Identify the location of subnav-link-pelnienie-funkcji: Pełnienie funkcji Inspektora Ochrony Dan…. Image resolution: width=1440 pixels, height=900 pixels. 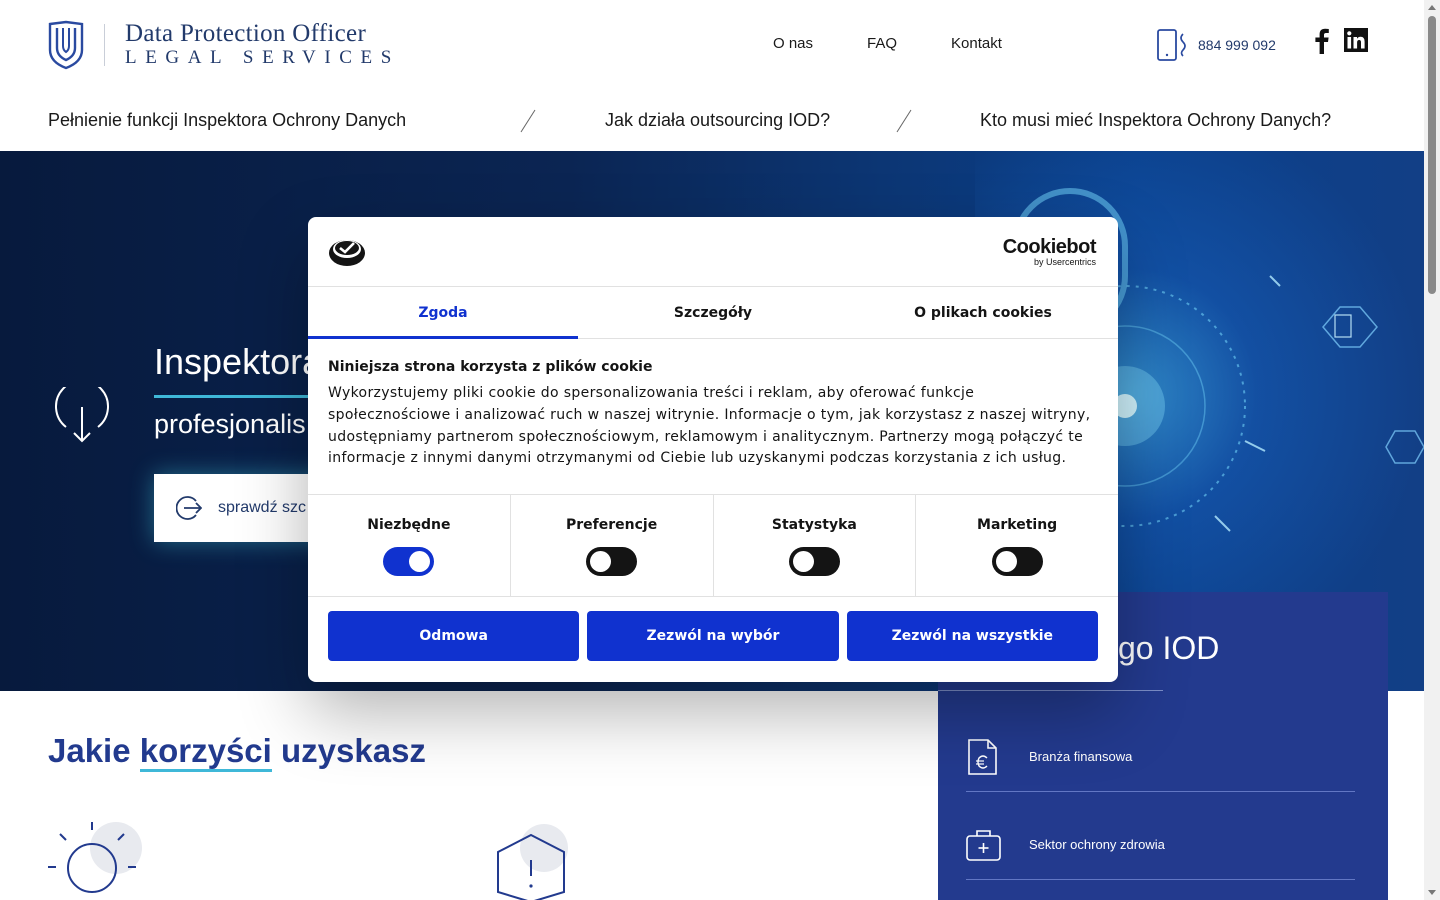
(227, 120).